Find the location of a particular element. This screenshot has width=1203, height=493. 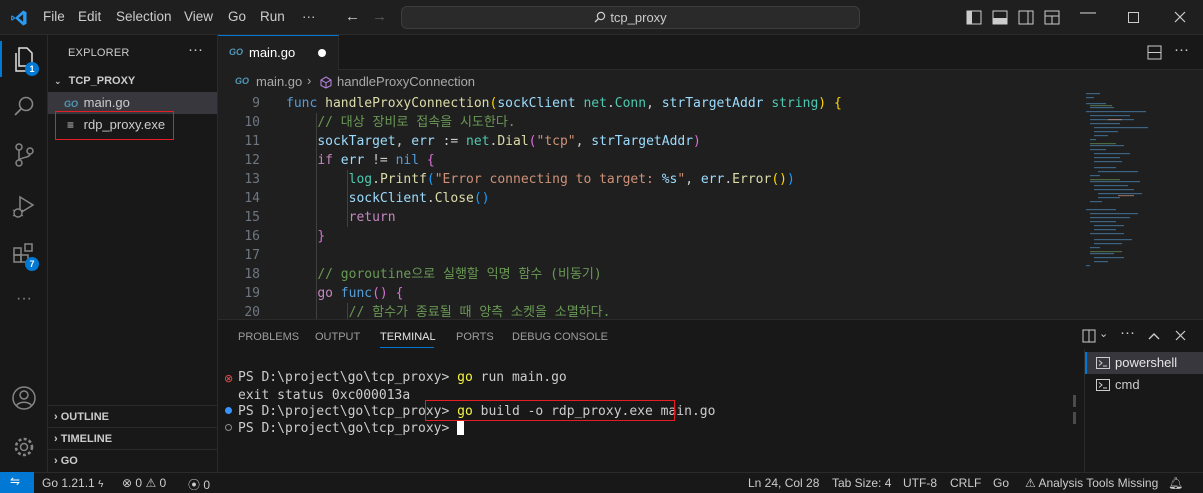

menu-go: Go is located at coordinates (237, 16).